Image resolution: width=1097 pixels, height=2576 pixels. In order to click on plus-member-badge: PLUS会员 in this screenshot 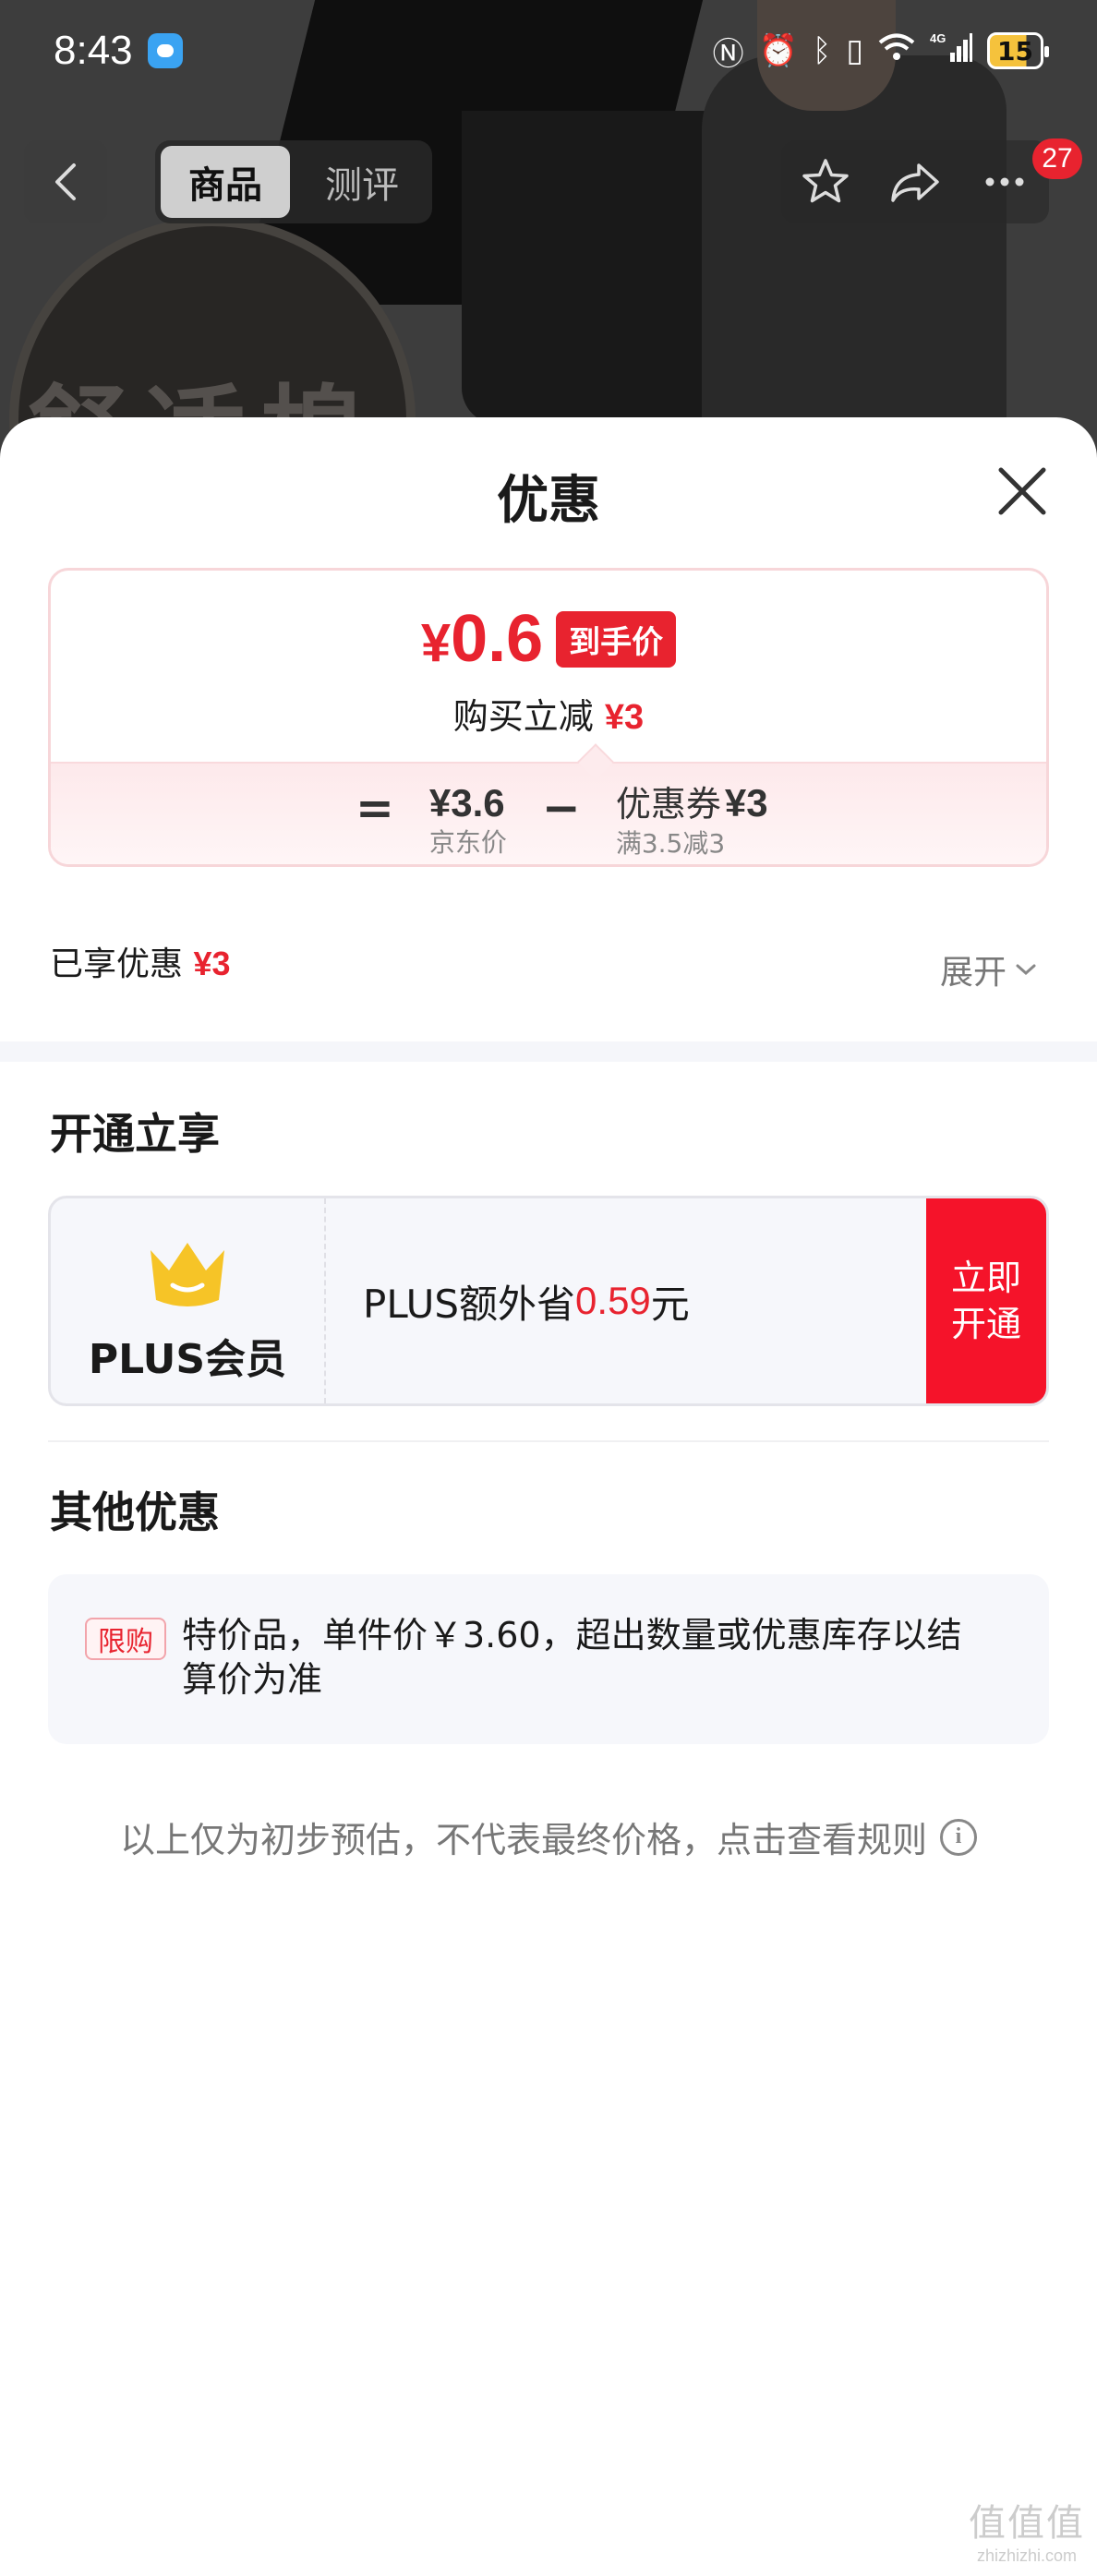, I will do `click(188, 1300)`.